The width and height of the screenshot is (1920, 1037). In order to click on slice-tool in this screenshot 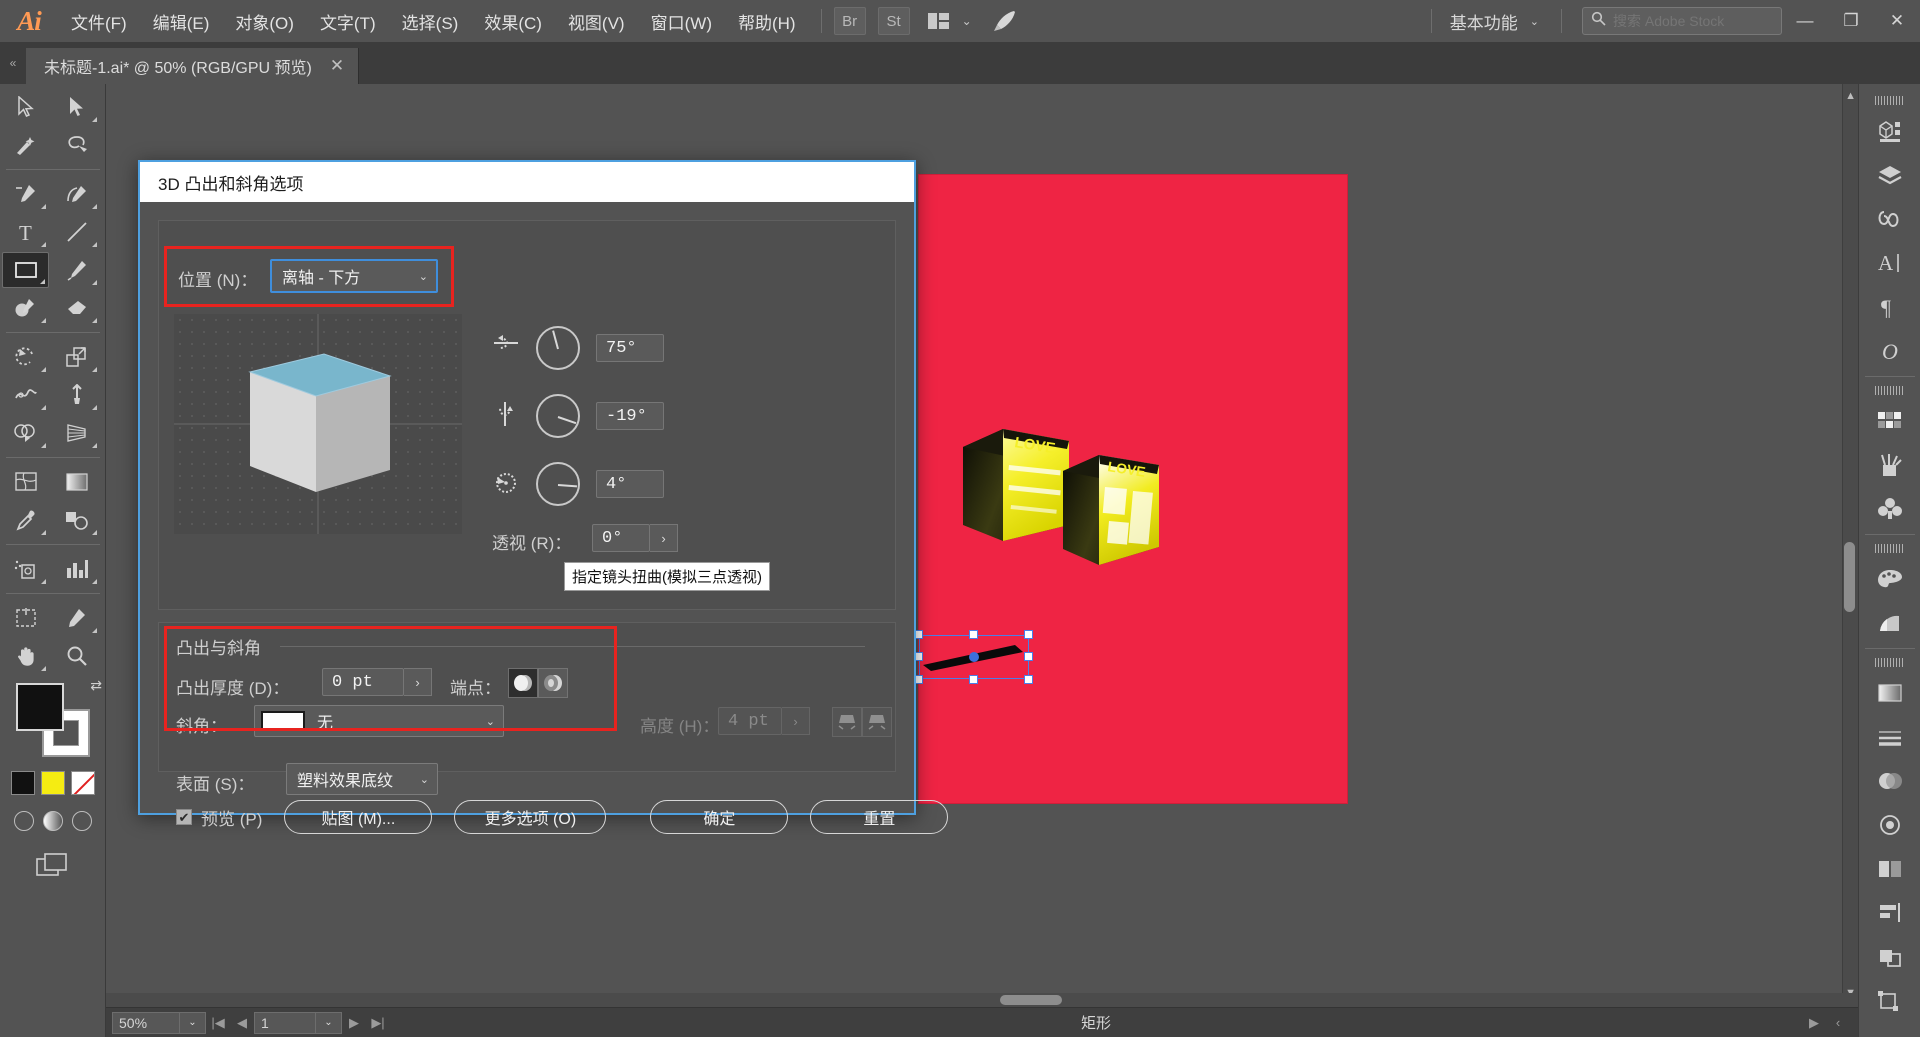, I will do `click(76, 618)`.